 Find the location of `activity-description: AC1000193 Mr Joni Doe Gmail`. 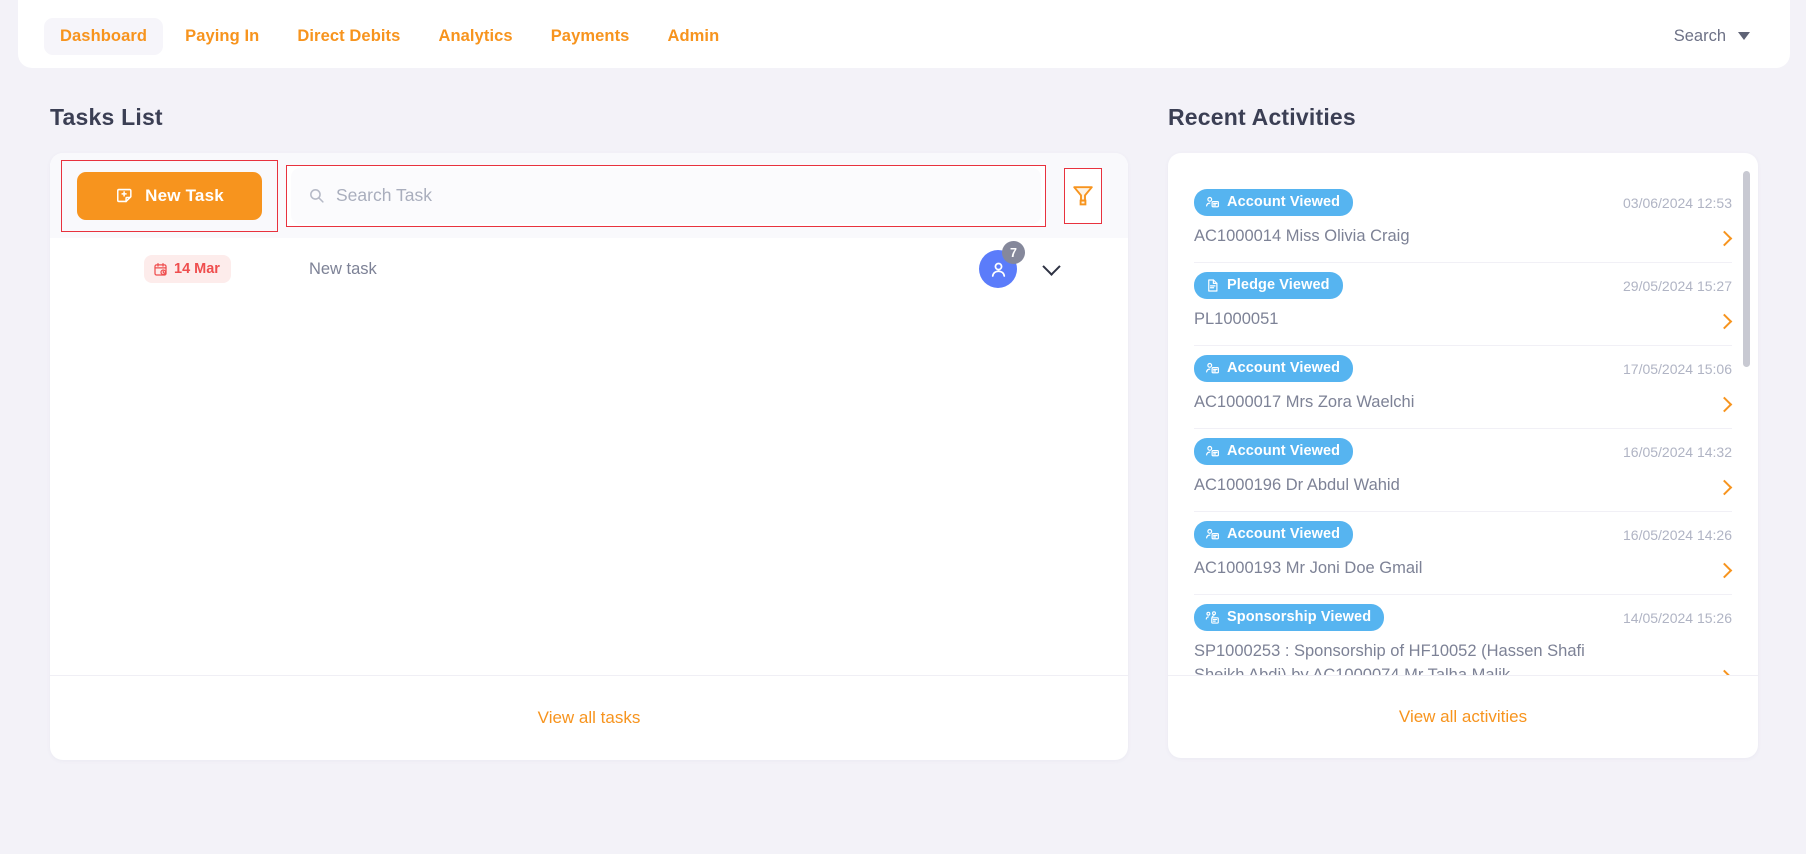

activity-description: AC1000193 Mr Joni Doe Gmail is located at coordinates (1308, 568).